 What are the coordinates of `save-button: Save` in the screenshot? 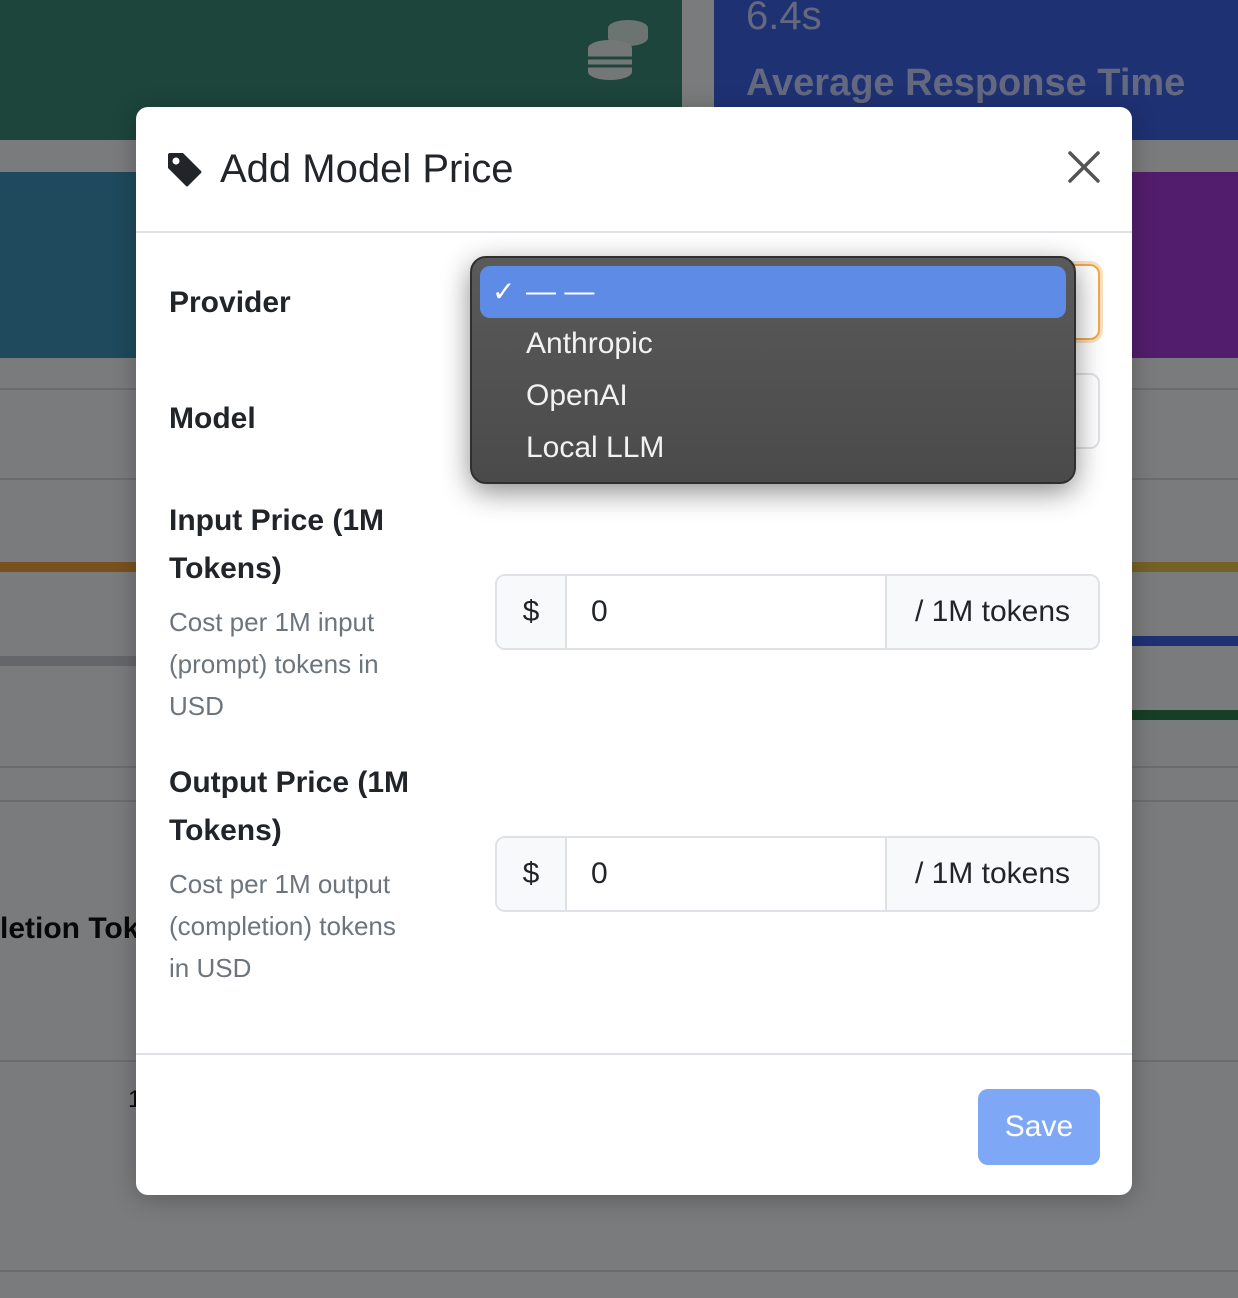 It's located at (1039, 1127).